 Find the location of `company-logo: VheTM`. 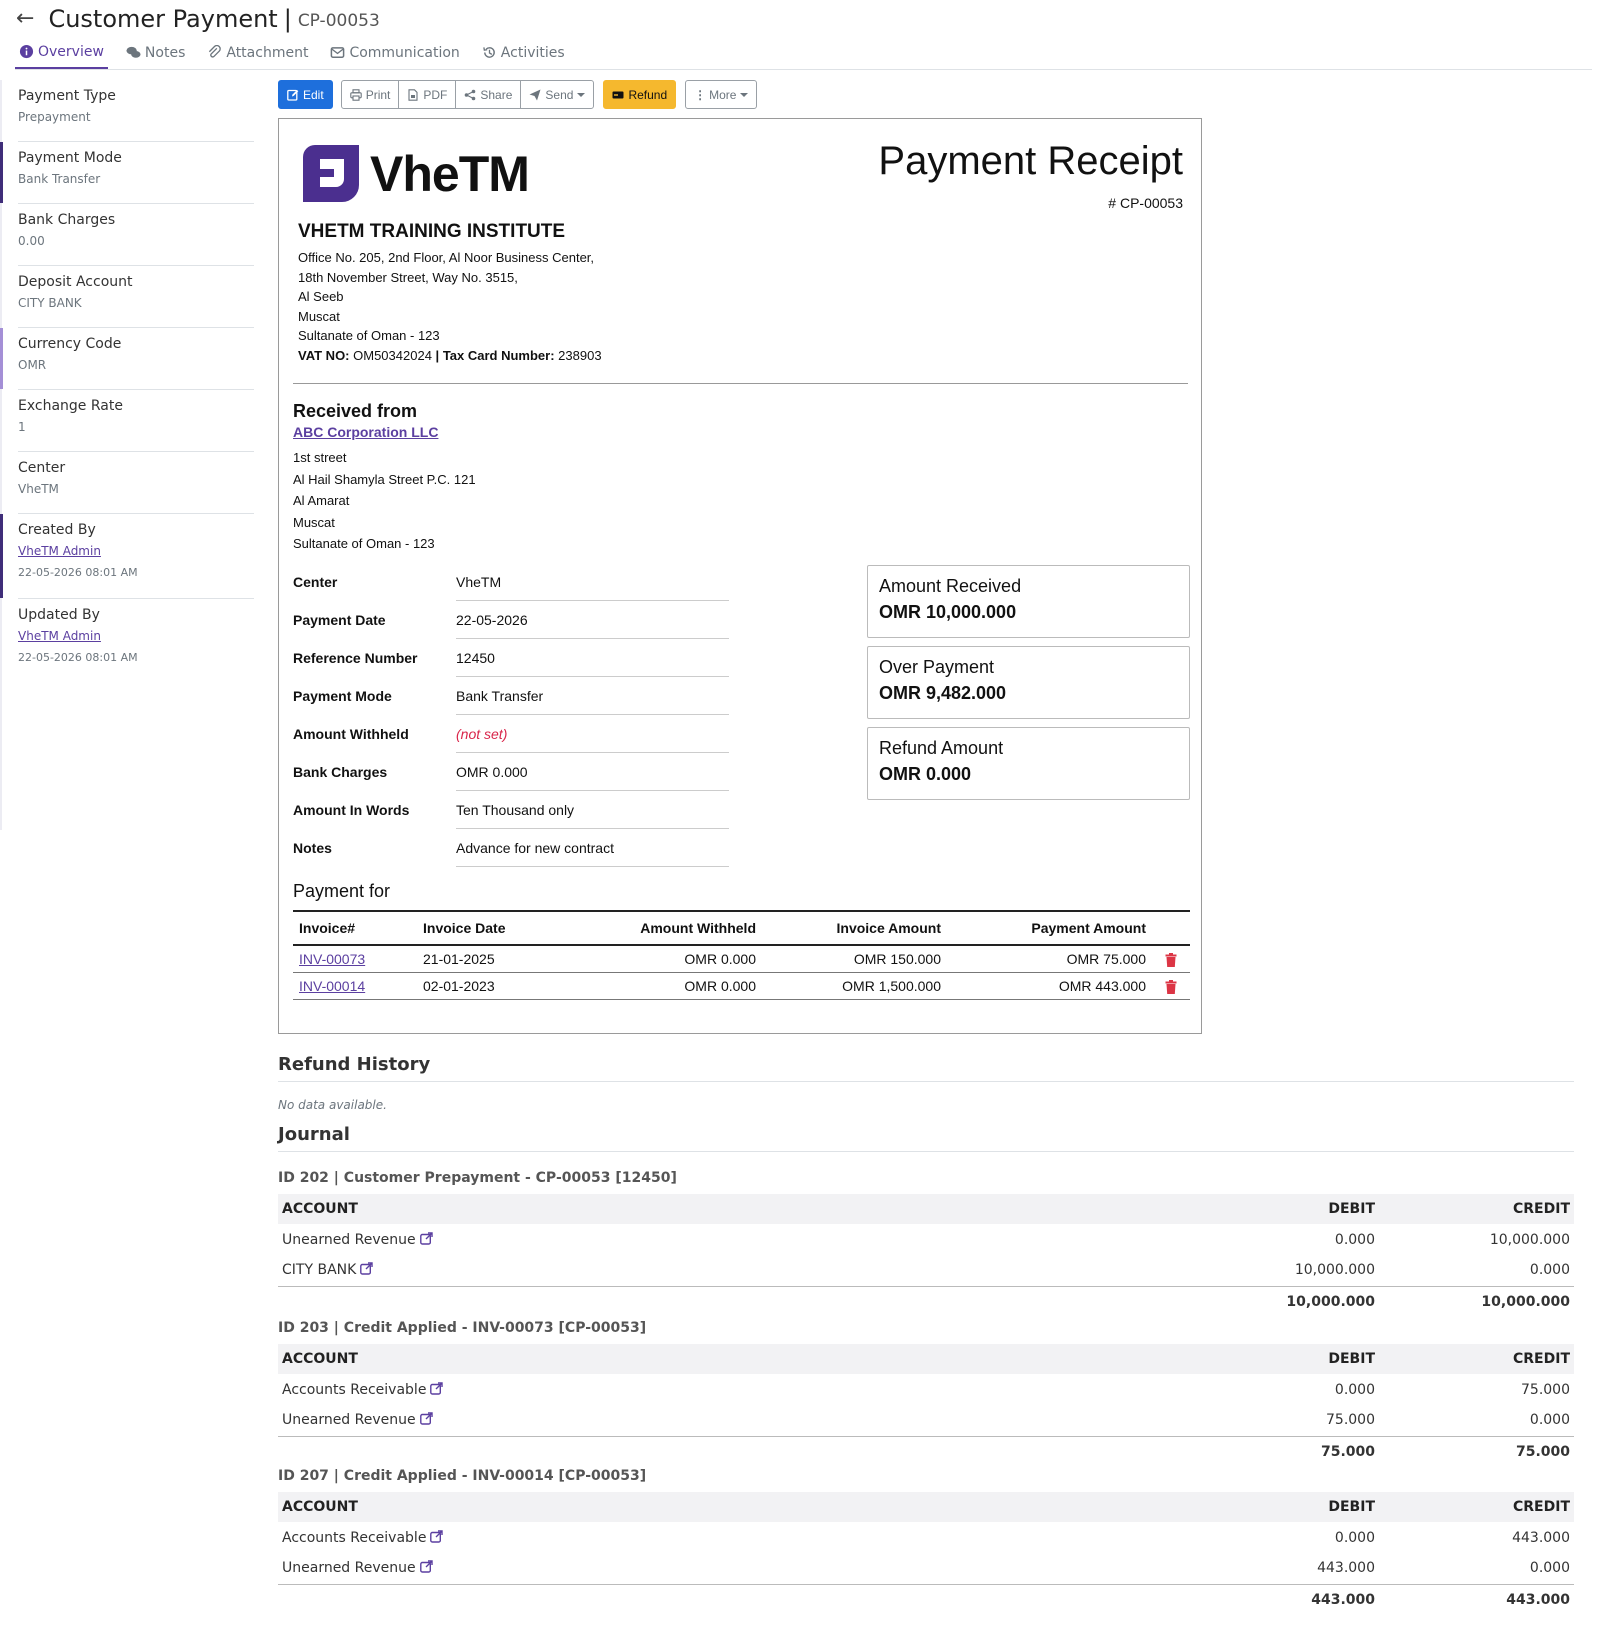

company-logo: VheTM is located at coordinates (414, 173).